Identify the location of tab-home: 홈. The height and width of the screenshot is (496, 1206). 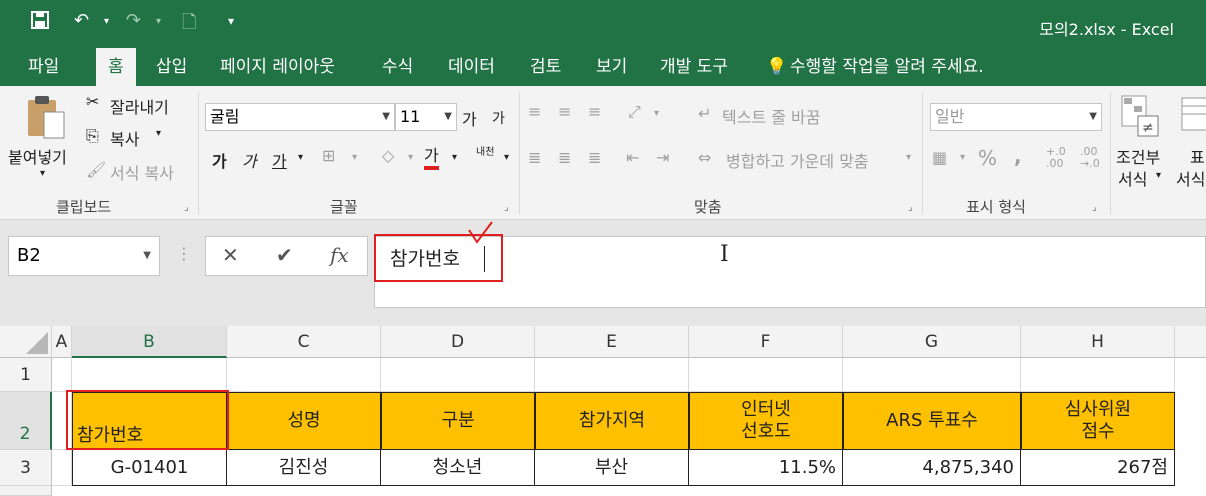
(116, 67).